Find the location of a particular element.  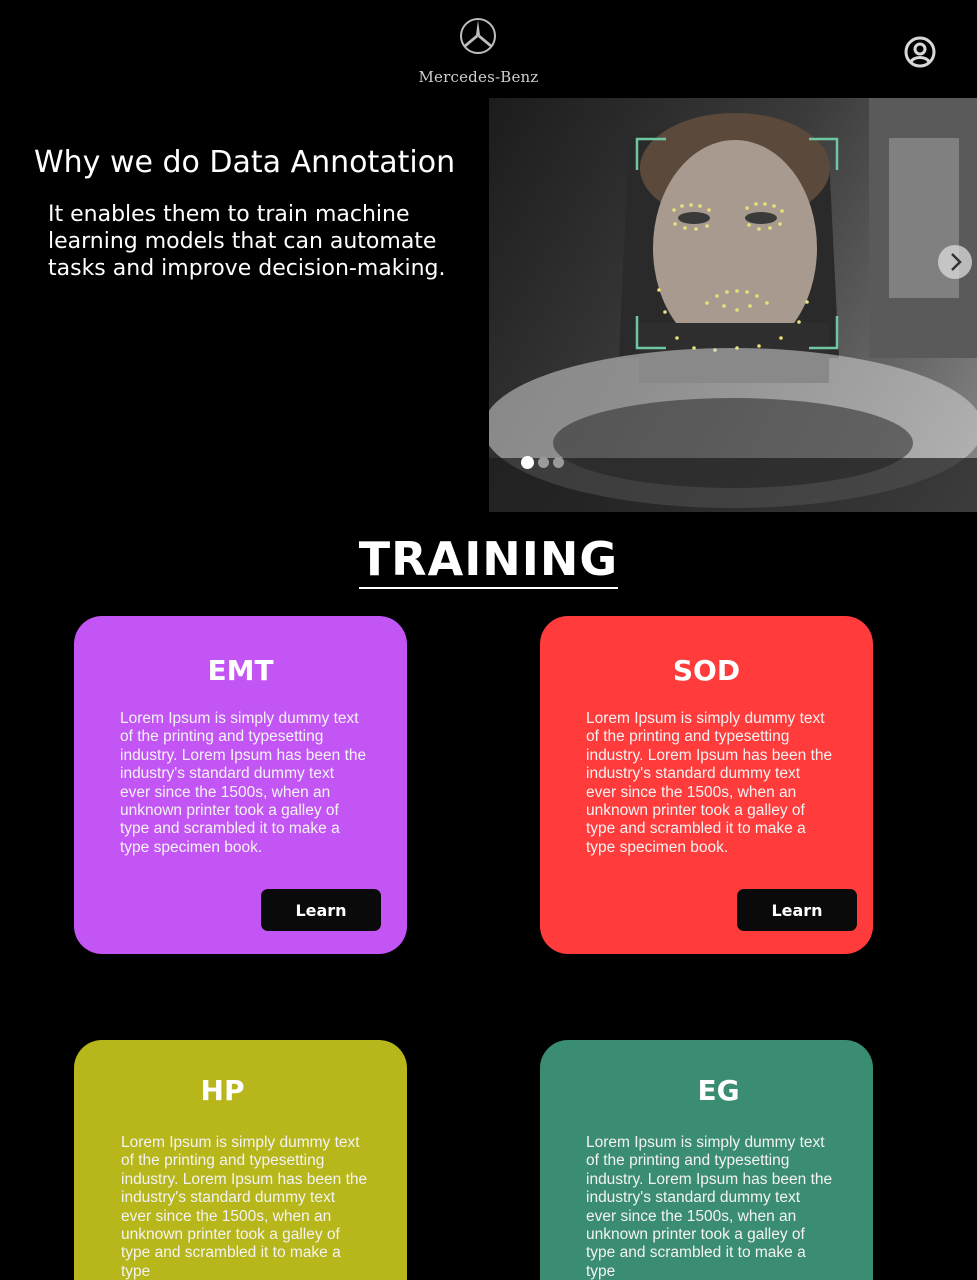

carousel-indicator is located at coordinates (542, 462).